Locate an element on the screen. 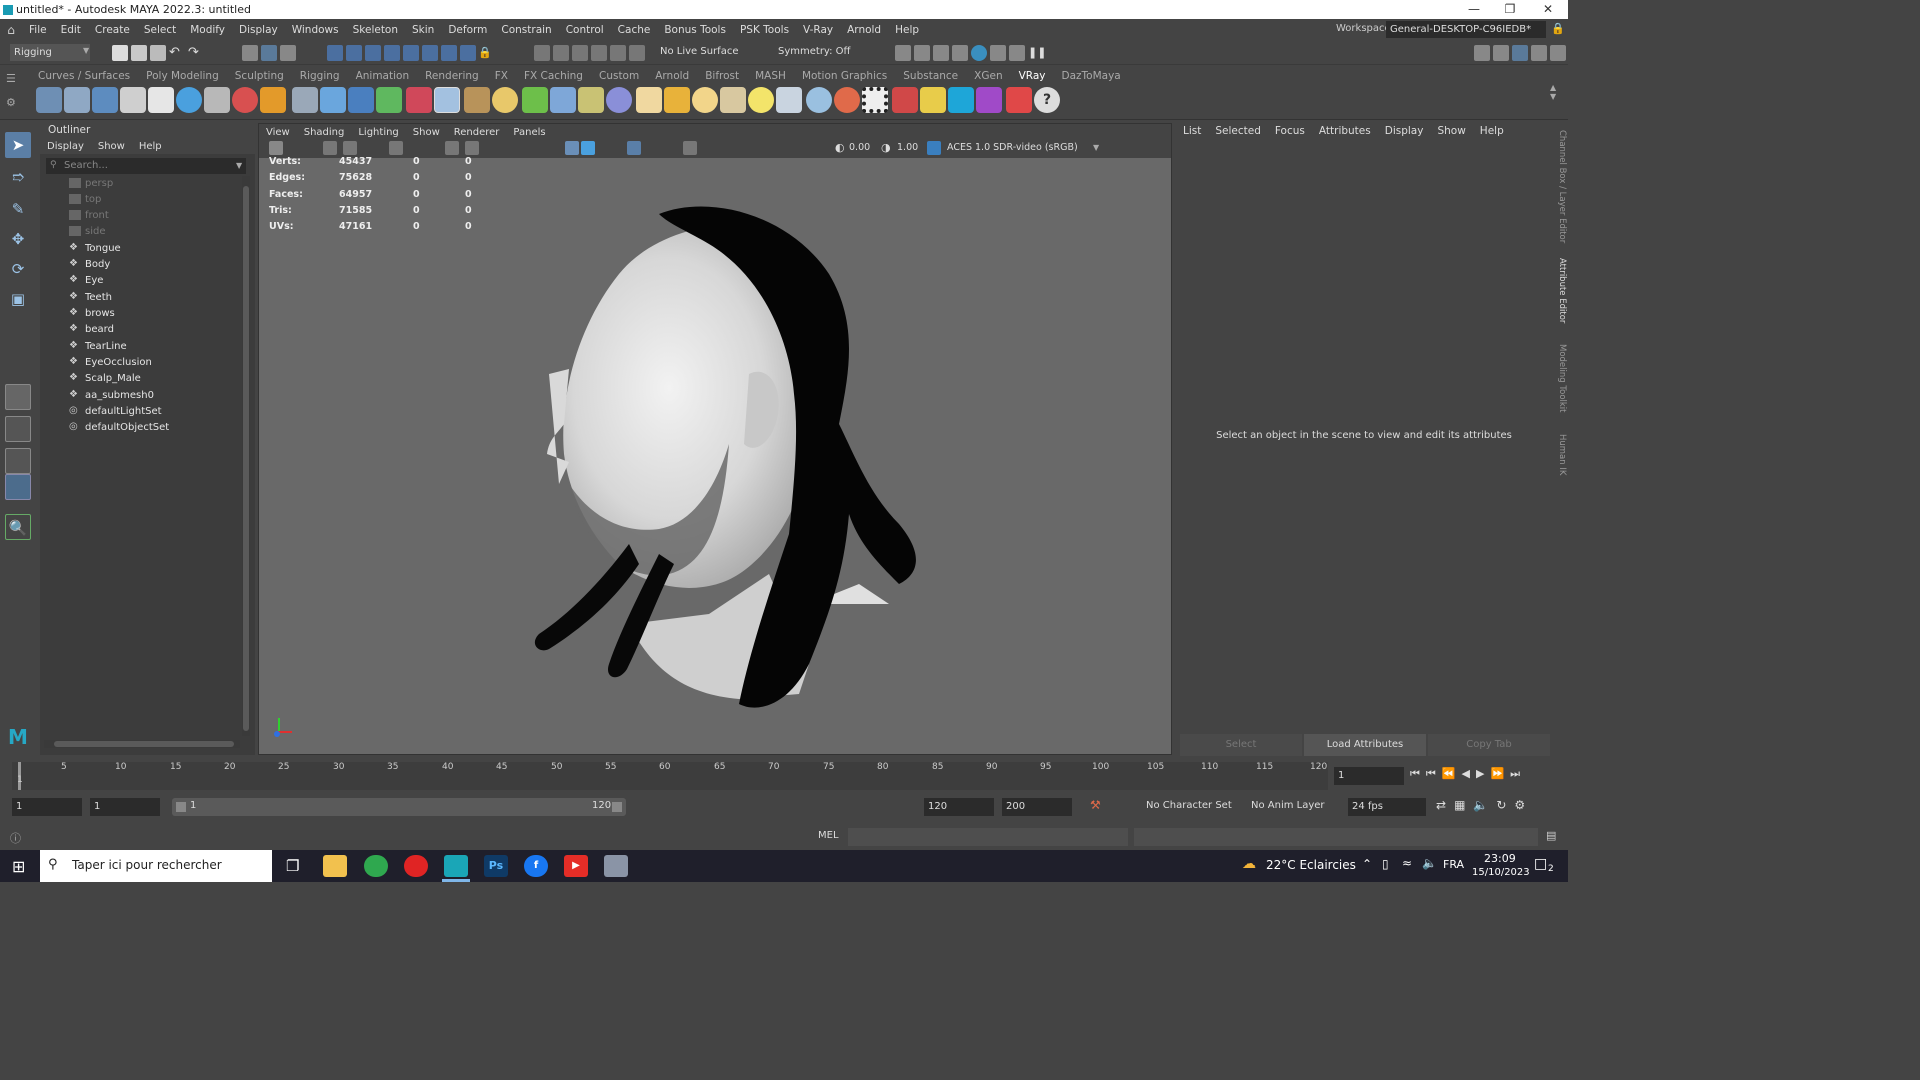  menu-skin: Skin is located at coordinates (423, 30).